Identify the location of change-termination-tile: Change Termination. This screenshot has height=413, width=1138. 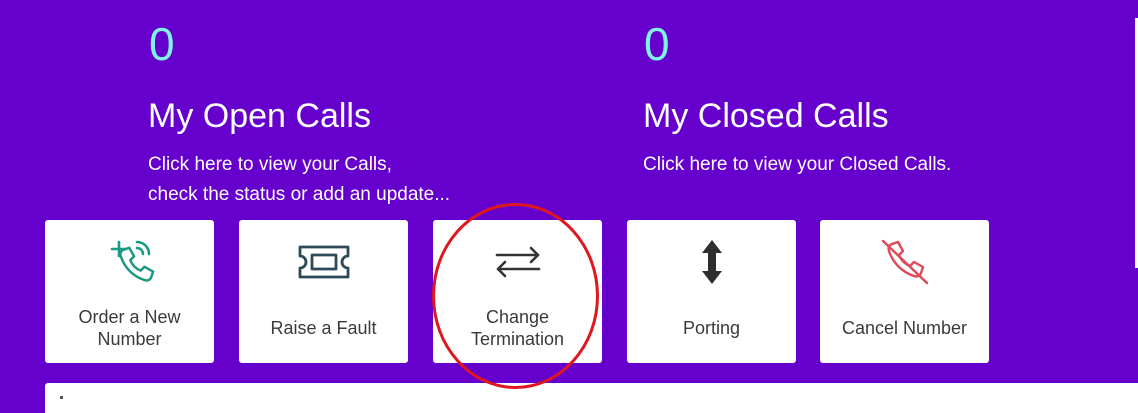
(517, 291).